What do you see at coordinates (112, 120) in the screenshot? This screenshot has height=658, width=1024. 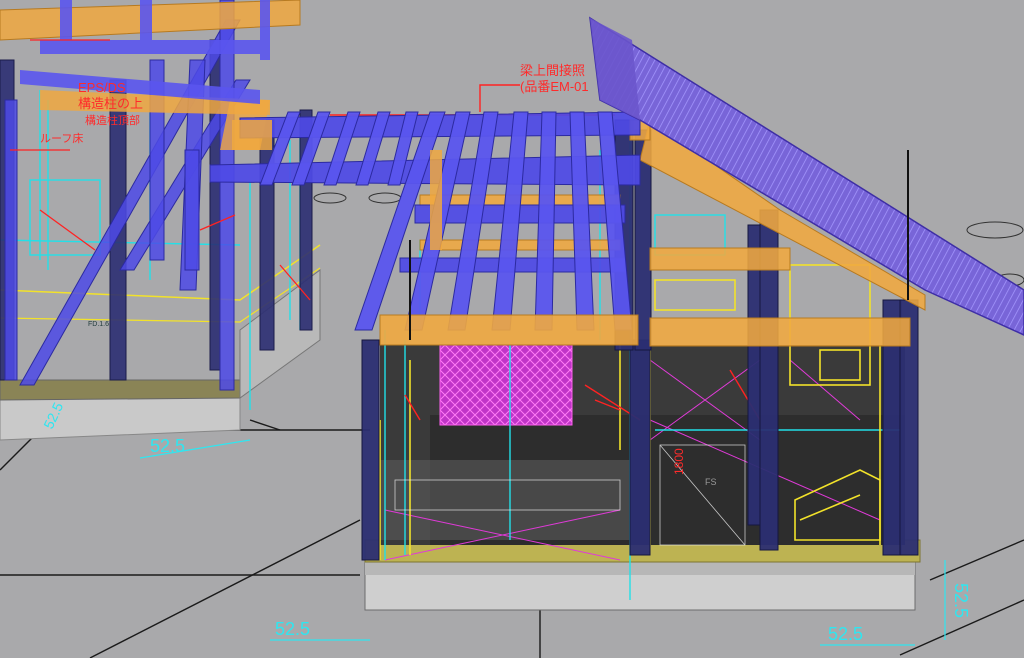 I see `structure-top-label: 構造柱頂部` at bounding box center [112, 120].